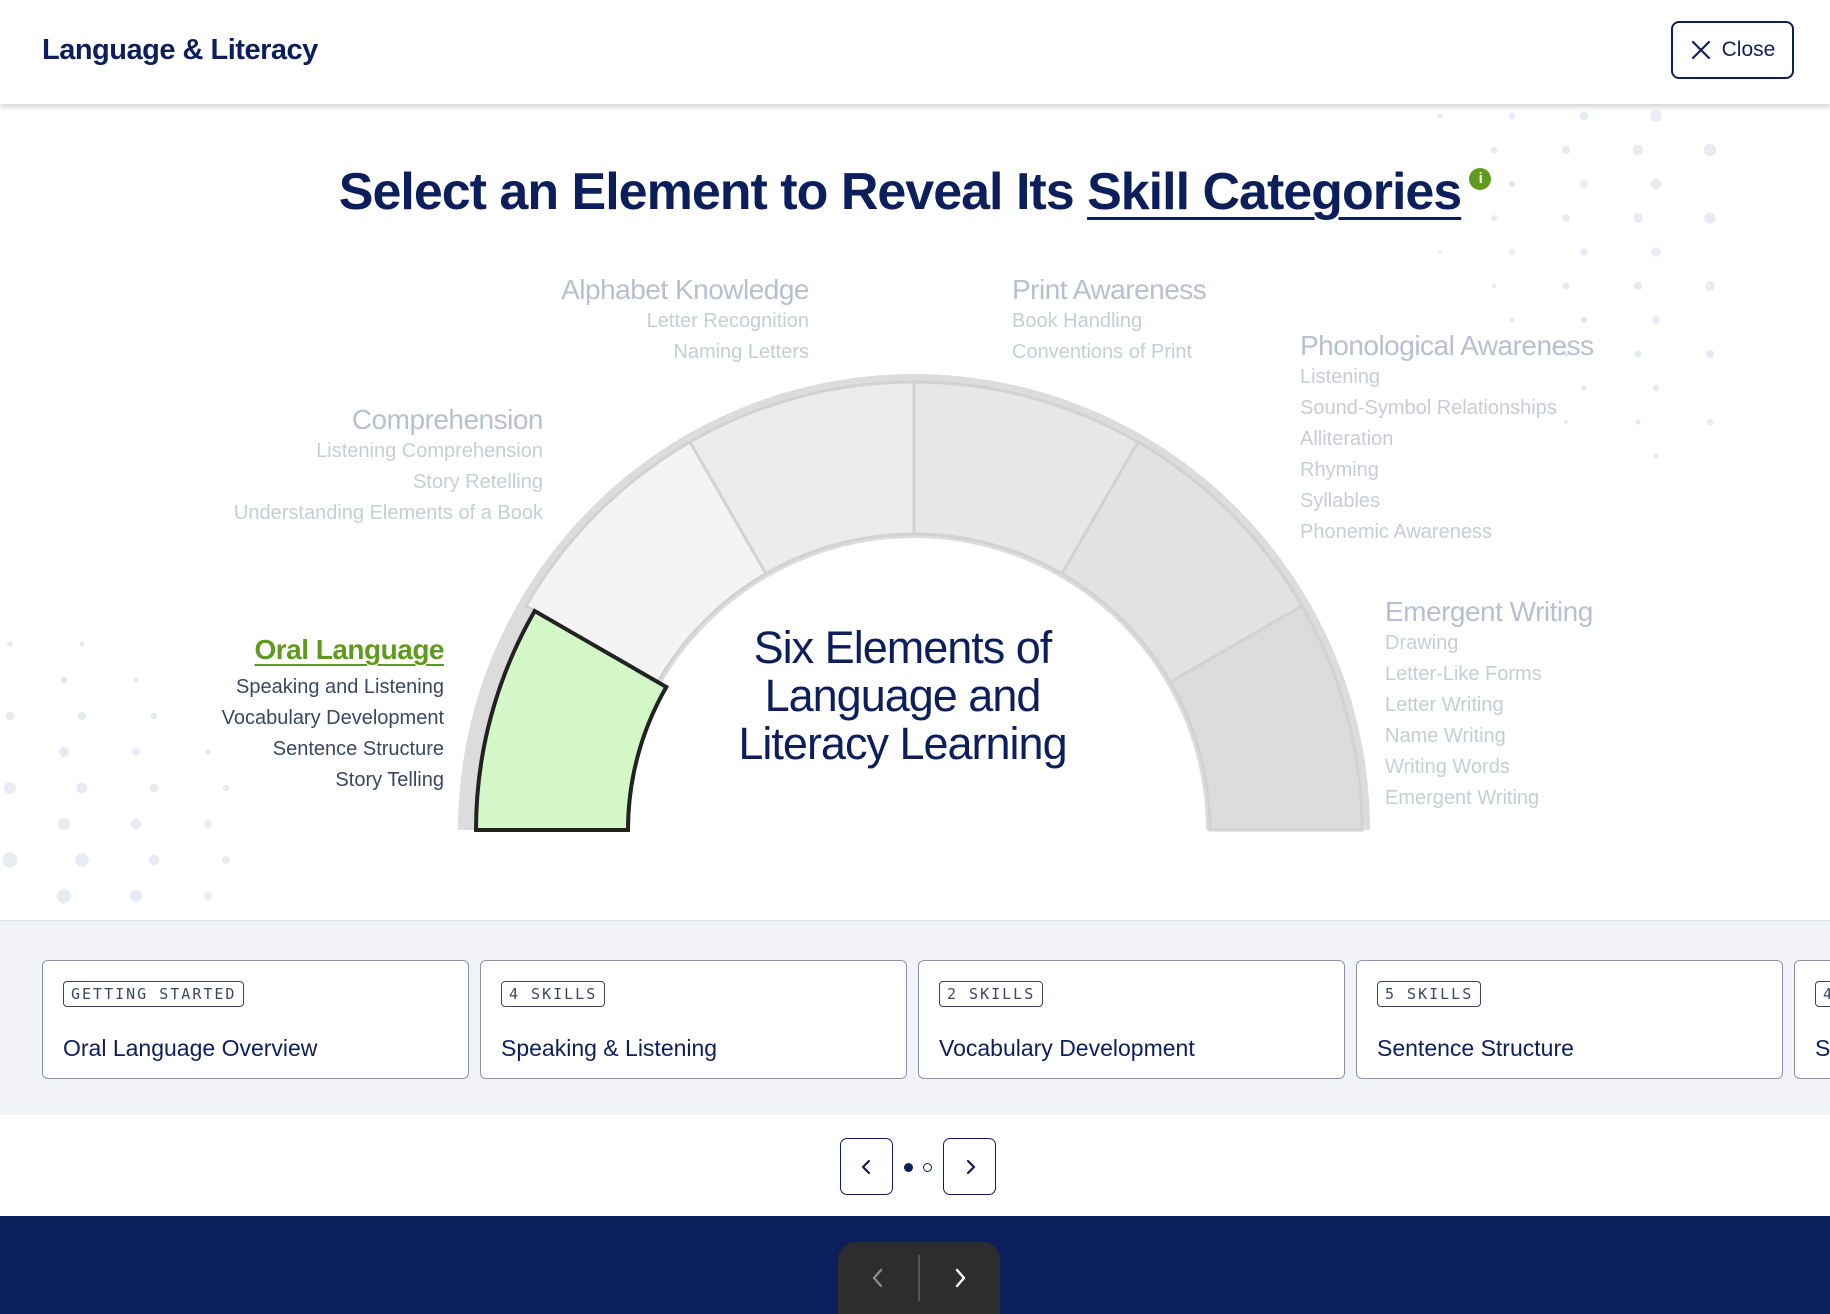 The image size is (1830, 1314). I want to click on close-button: Close, so click(1732, 50).